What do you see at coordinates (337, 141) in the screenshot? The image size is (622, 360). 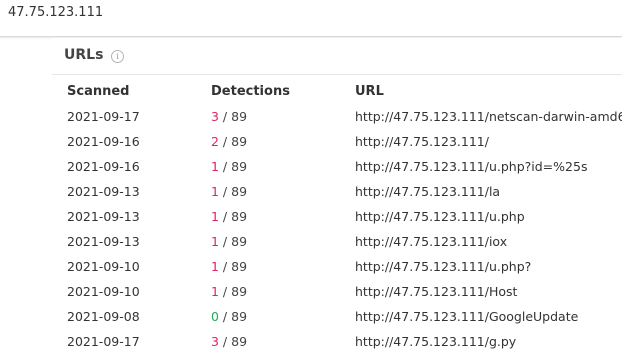 I see `table-row: 2021-09-16 2 / 89 http://47.75.123.111/` at bounding box center [337, 141].